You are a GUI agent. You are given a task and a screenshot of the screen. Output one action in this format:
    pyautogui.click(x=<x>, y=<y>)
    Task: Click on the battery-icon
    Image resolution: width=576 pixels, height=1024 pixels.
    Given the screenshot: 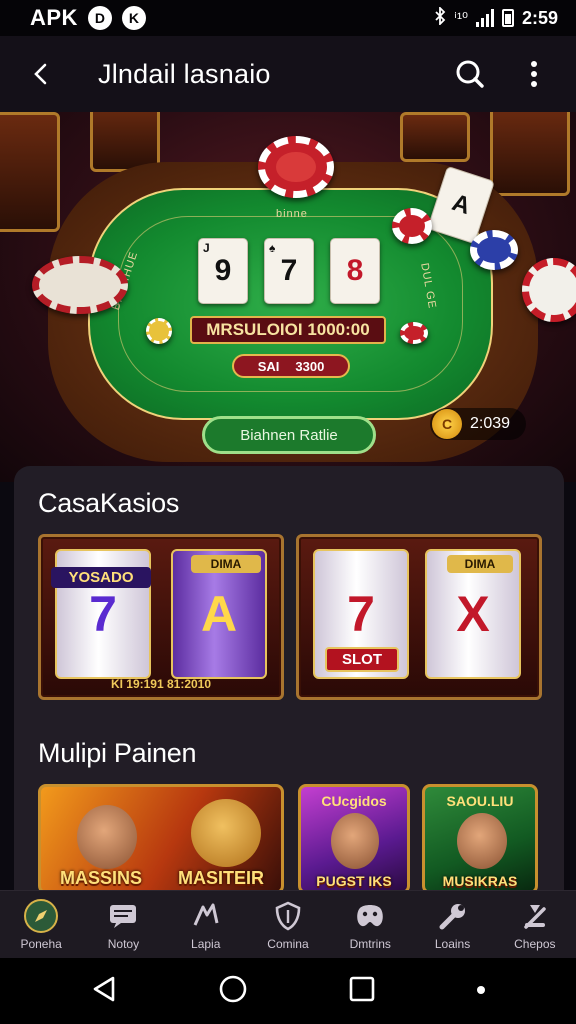 What is the action you would take?
    pyautogui.click(x=507, y=18)
    